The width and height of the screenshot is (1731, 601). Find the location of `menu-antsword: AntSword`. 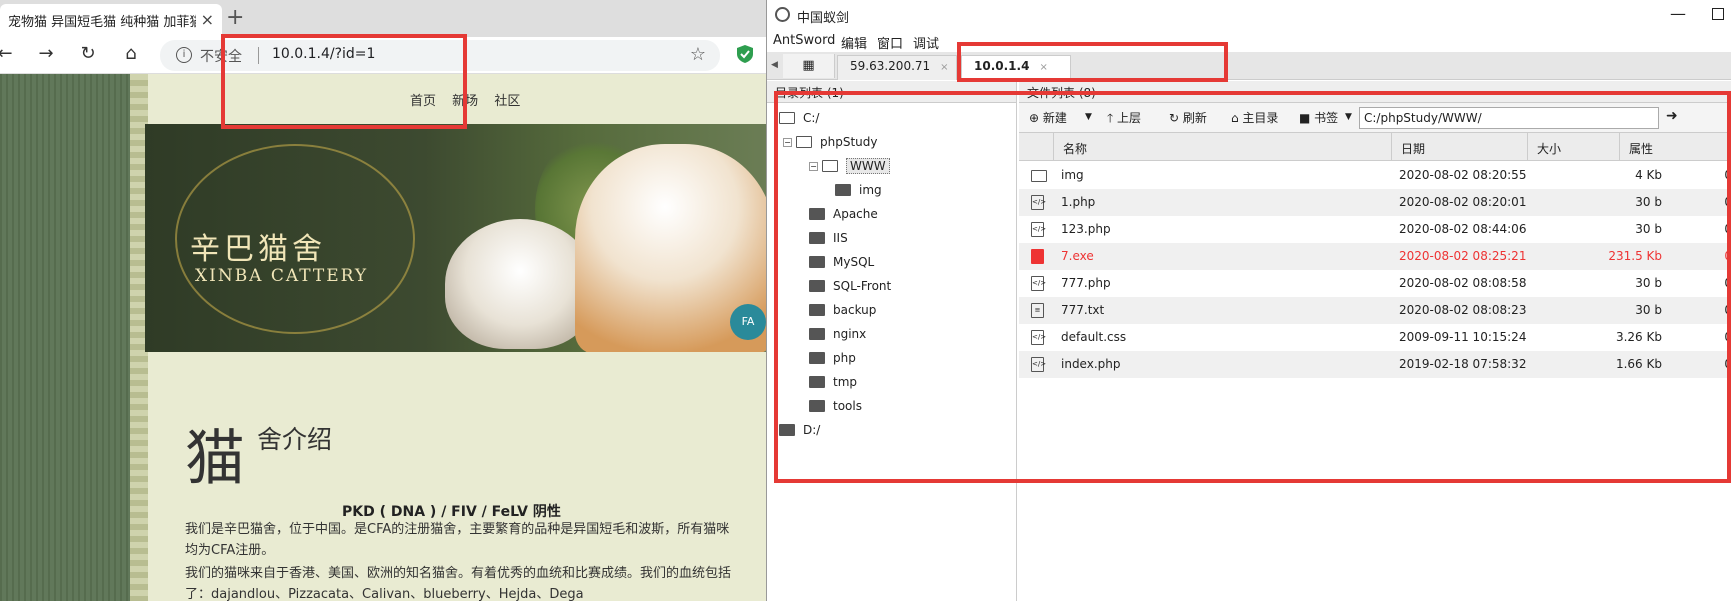

menu-antsword: AntSword is located at coordinates (804, 40).